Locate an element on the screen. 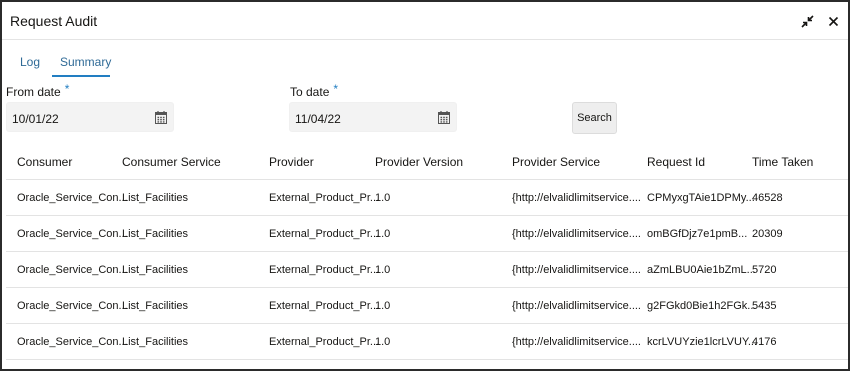 This screenshot has width=850, height=371. titlebar-actions is located at coordinates (820, 21).